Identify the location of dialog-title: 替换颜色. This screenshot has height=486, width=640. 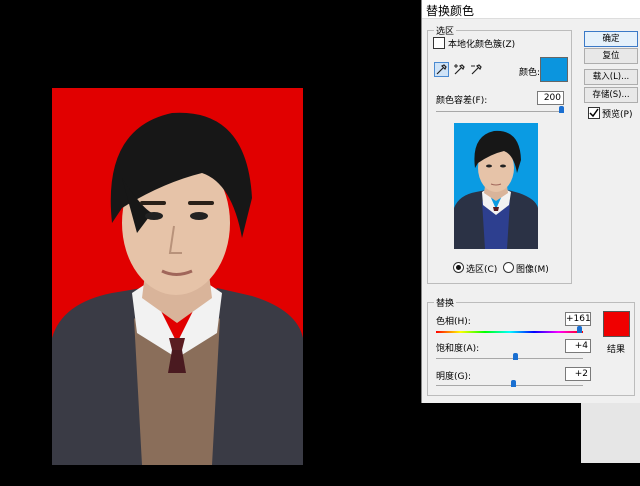
(450, 11).